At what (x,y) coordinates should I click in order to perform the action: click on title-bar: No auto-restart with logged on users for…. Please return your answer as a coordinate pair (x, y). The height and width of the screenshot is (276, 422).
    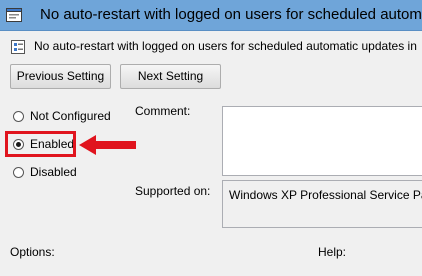
    Looking at the image, I should click on (211, 15).